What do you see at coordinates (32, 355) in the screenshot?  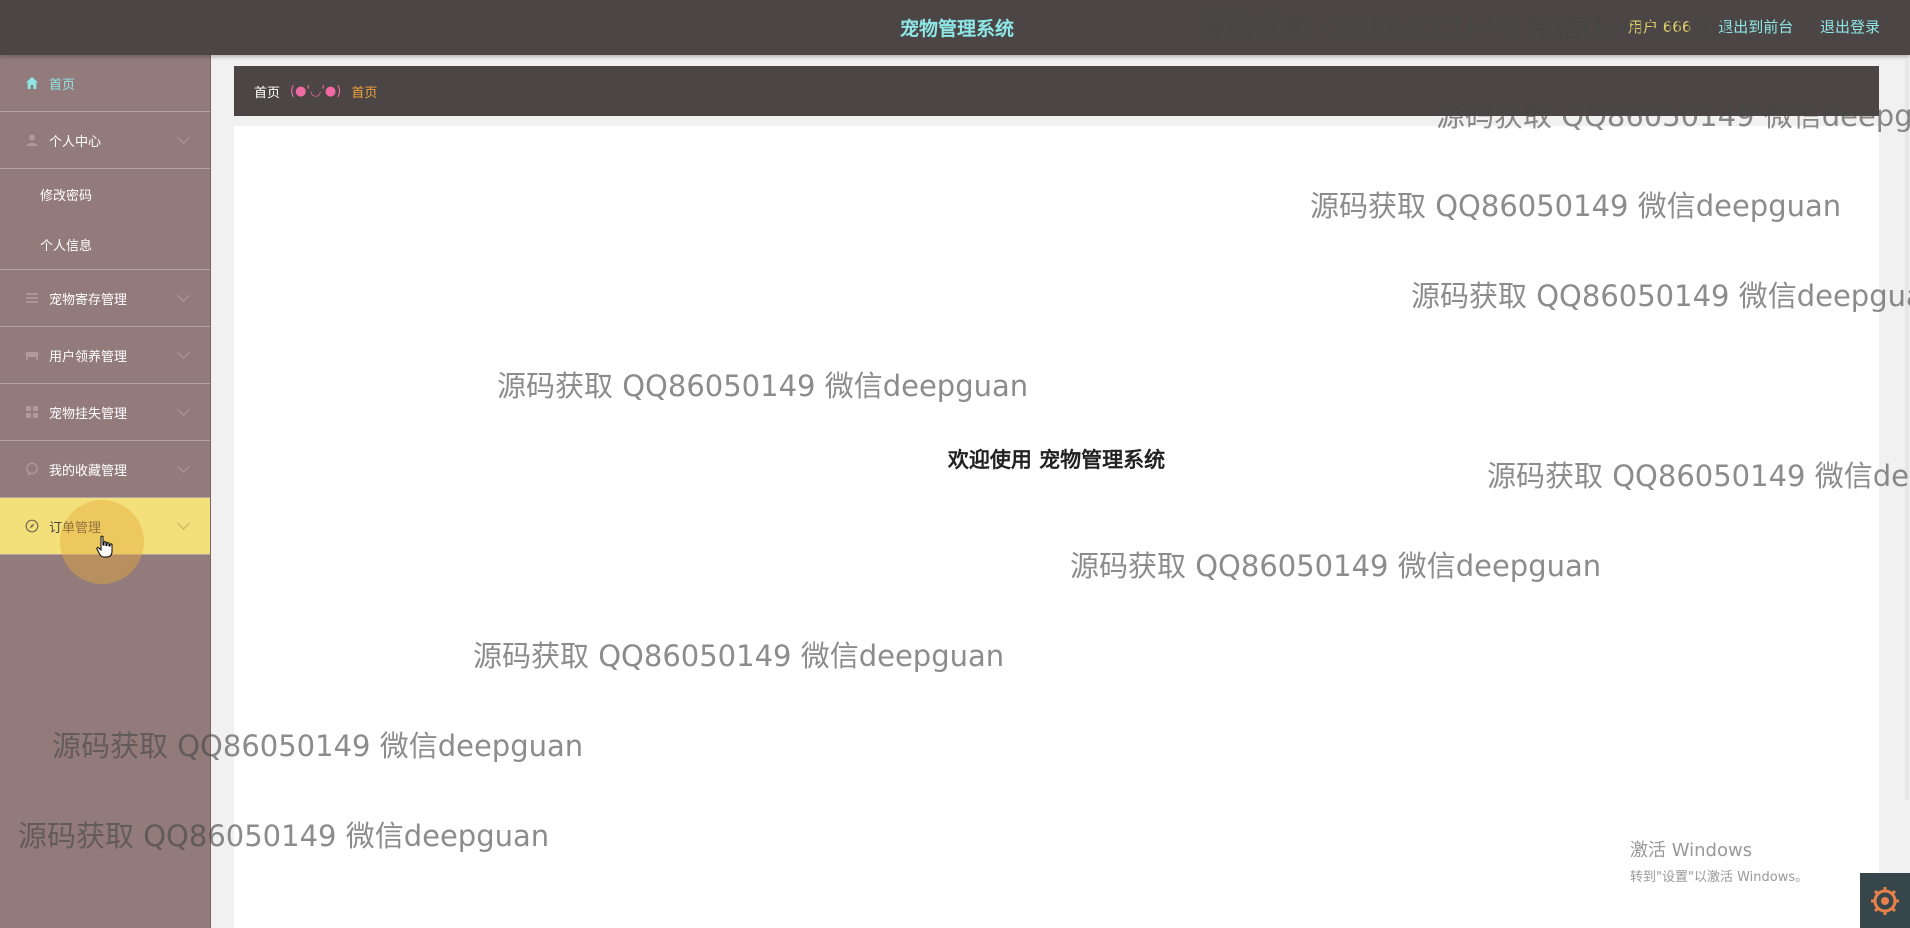 I see `bed-icon` at bounding box center [32, 355].